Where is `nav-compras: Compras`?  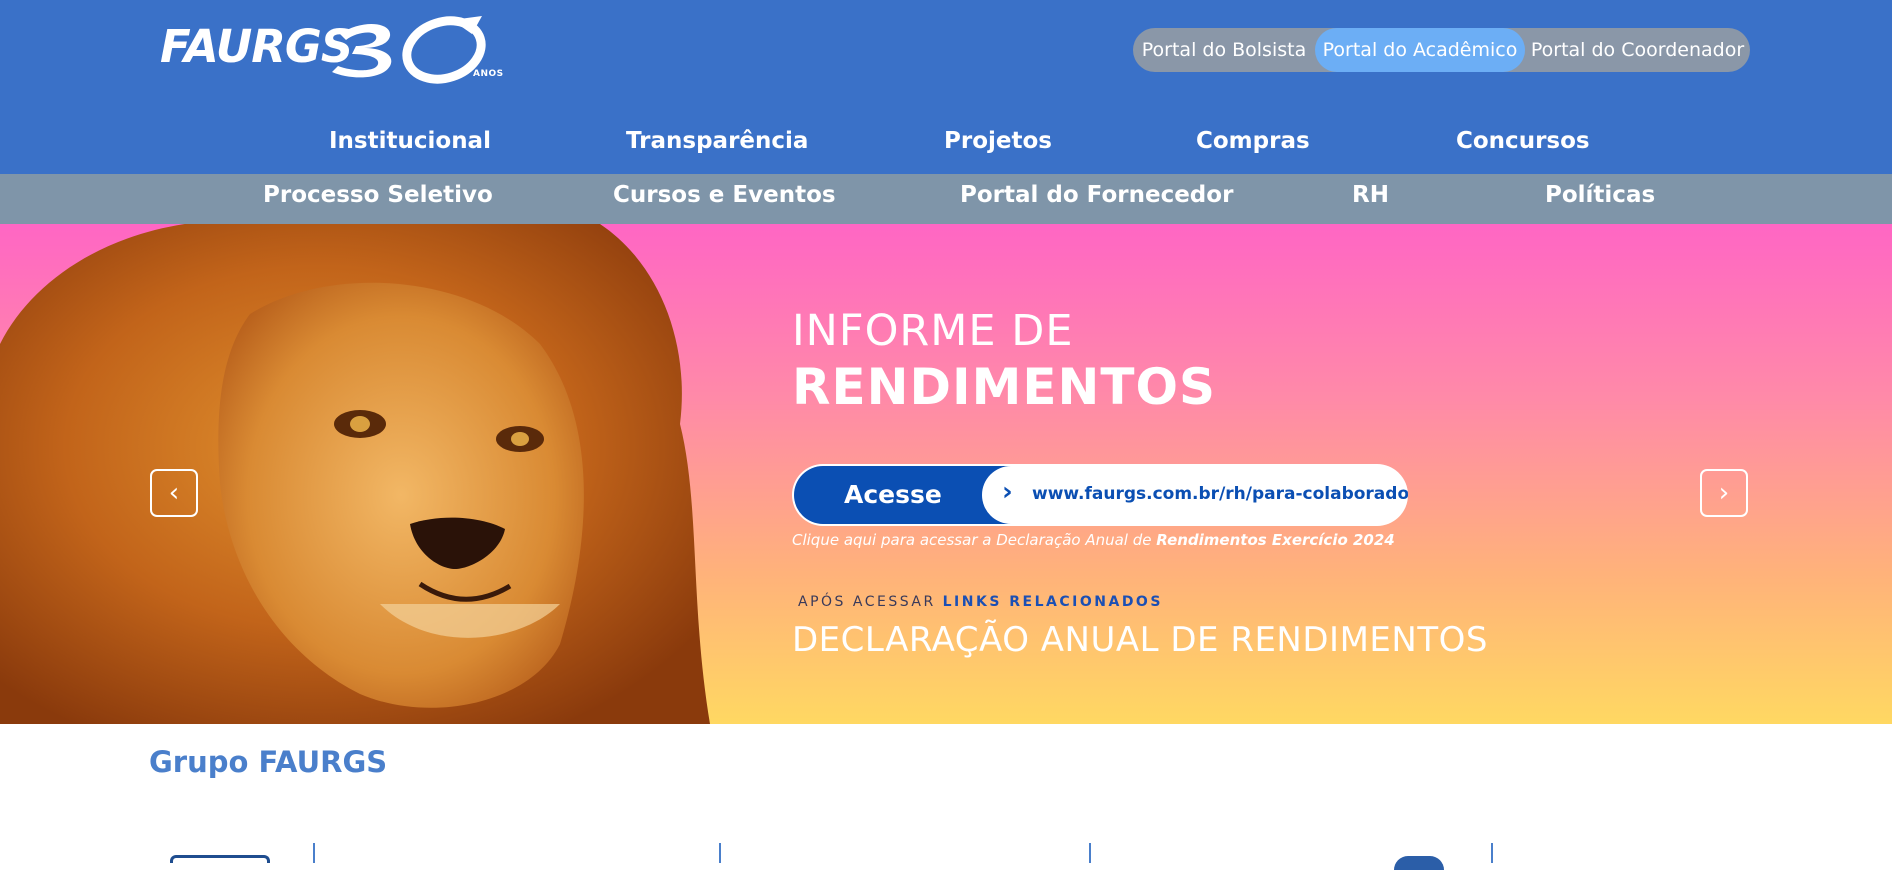
nav-compras: Compras is located at coordinates (1253, 141).